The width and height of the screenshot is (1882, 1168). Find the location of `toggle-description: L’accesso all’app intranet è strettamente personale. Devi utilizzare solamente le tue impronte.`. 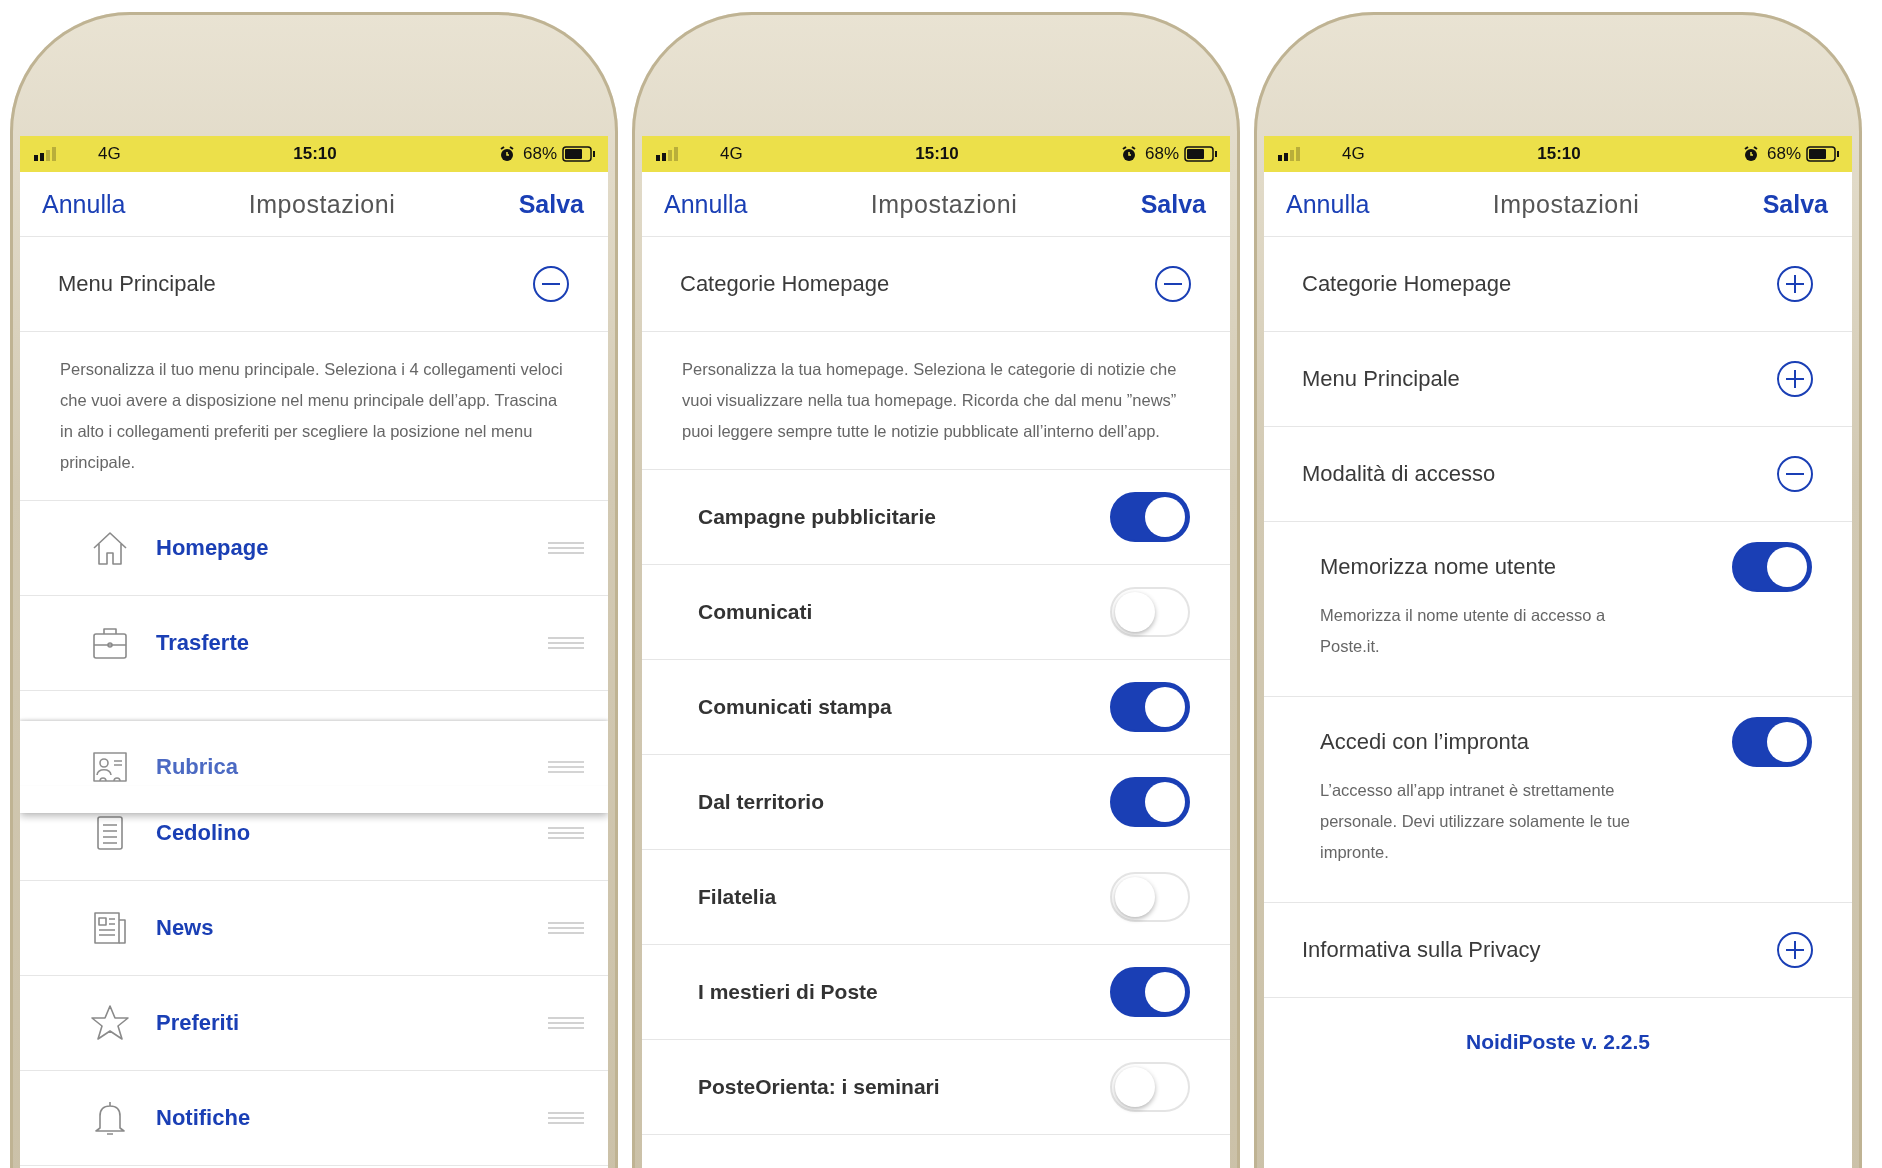

toggle-description: L’accesso all’app intranet è strettamente personale. Devi utilizzare solamente le tue impronte. is located at coordinates (1475, 821).